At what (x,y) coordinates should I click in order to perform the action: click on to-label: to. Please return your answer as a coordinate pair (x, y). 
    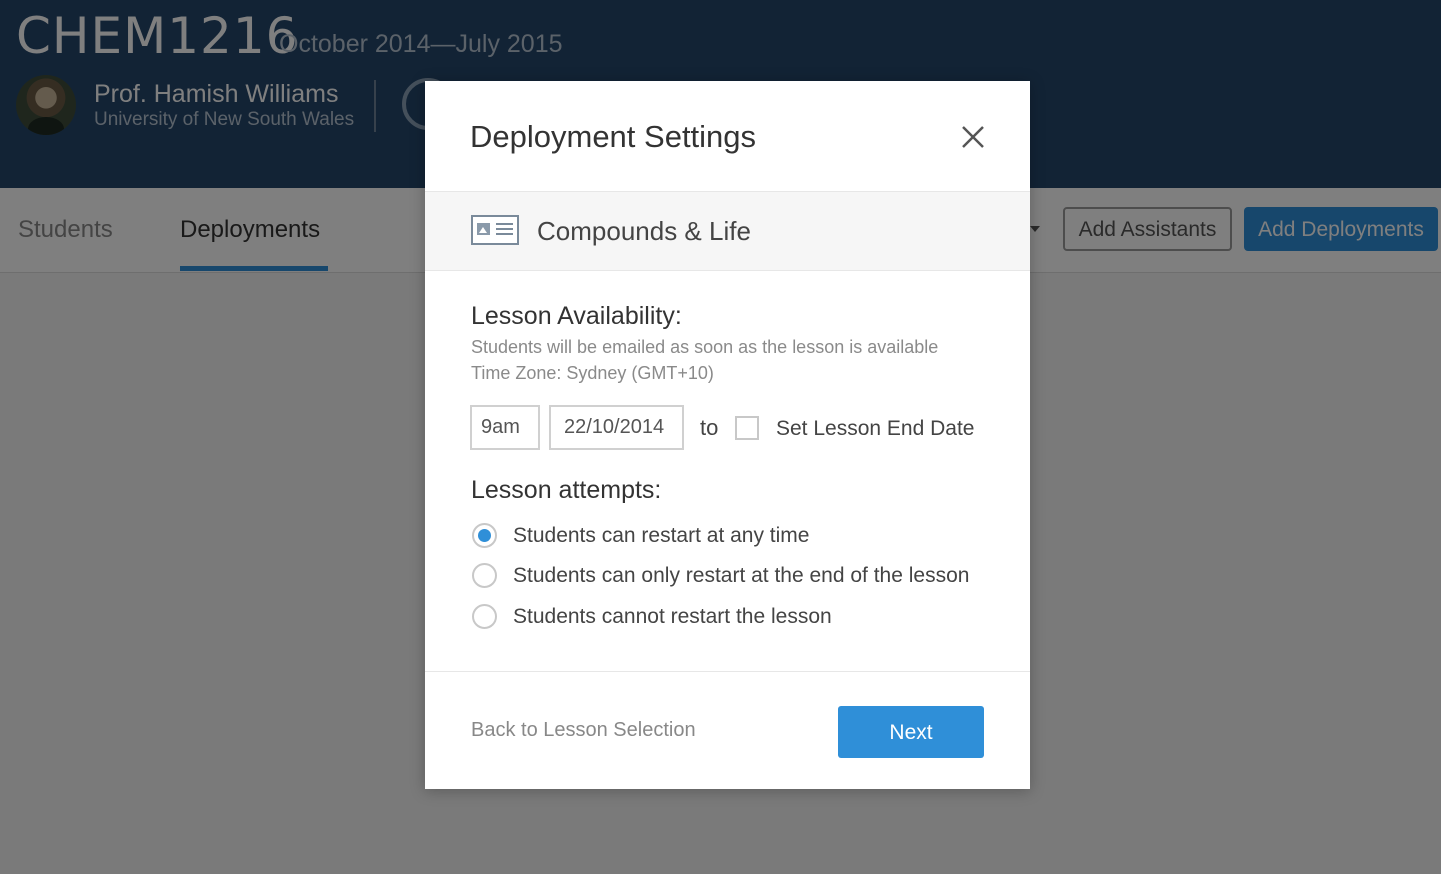
    Looking at the image, I should click on (709, 427).